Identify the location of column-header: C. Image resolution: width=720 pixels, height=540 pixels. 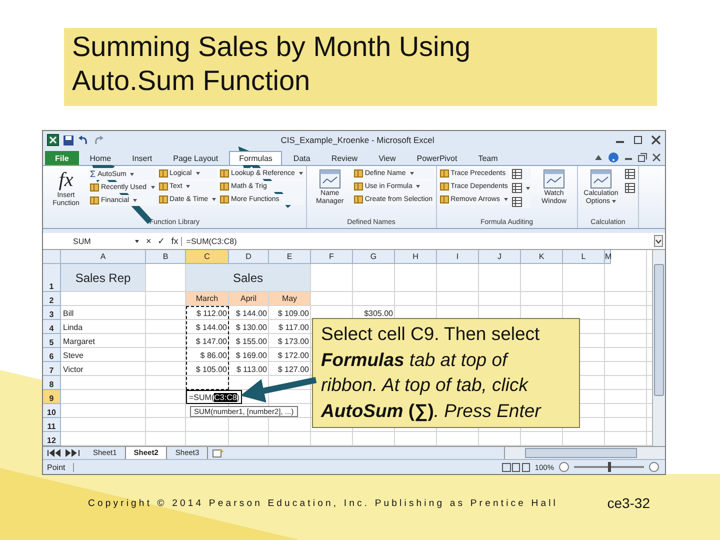
(207, 257).